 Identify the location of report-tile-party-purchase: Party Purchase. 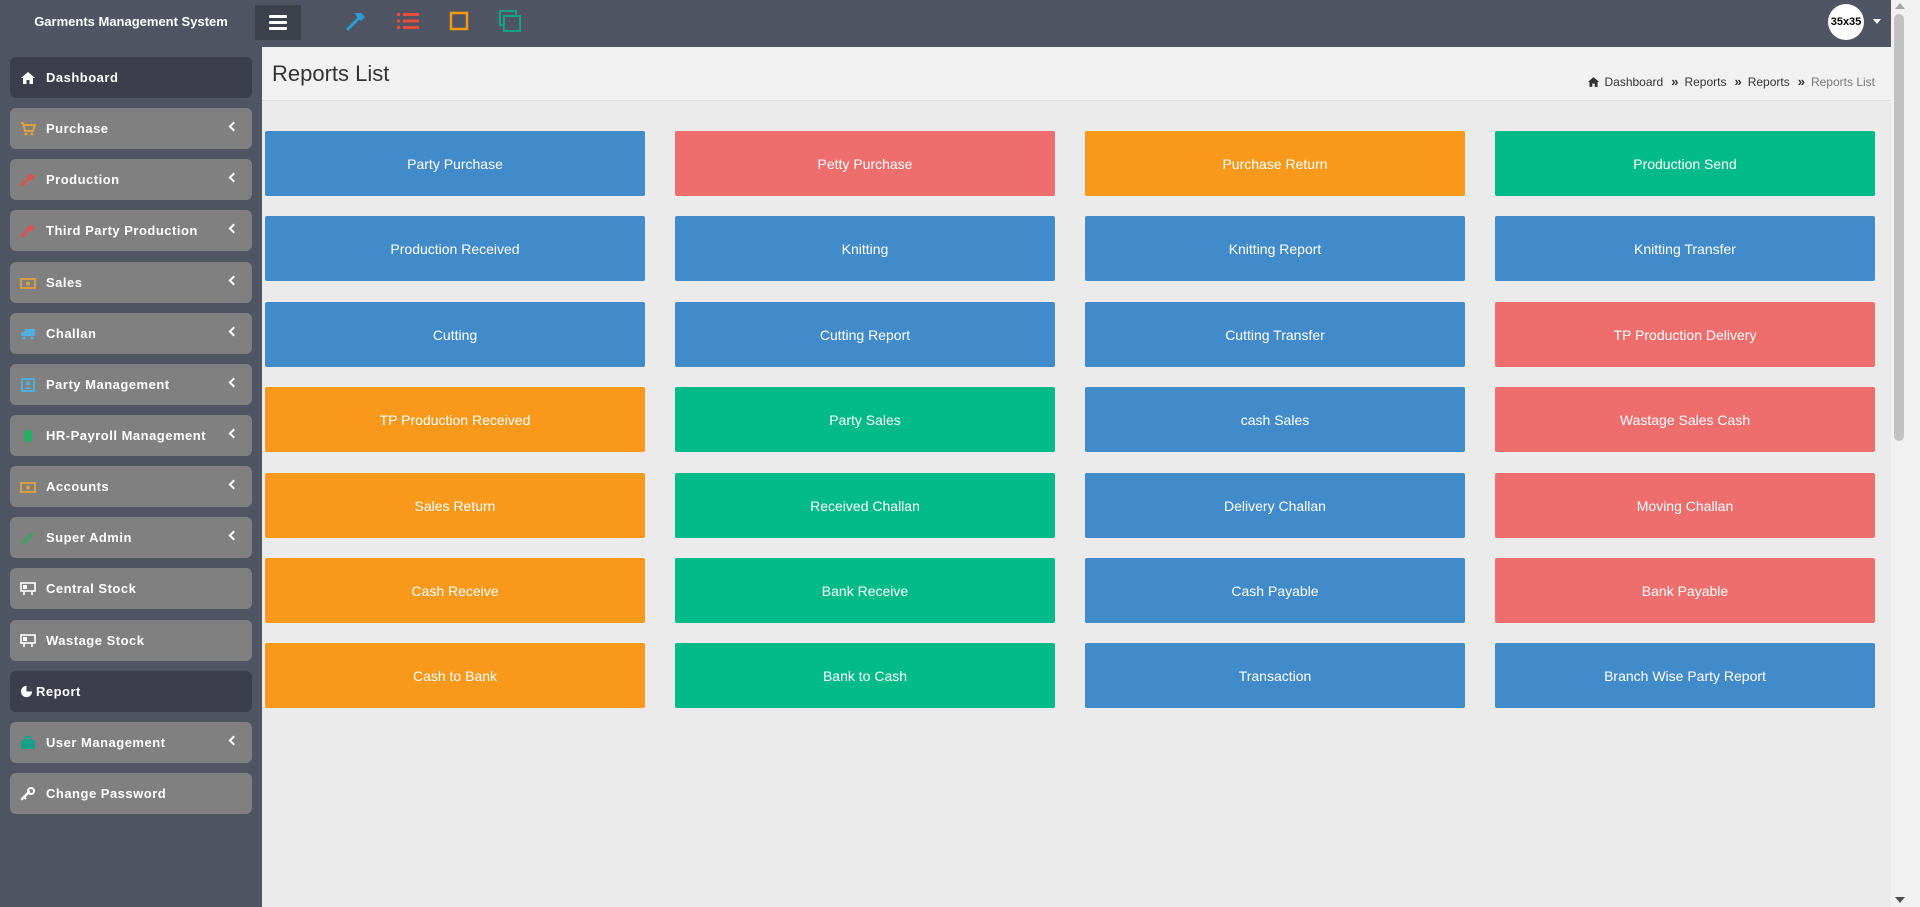
(455, 163).